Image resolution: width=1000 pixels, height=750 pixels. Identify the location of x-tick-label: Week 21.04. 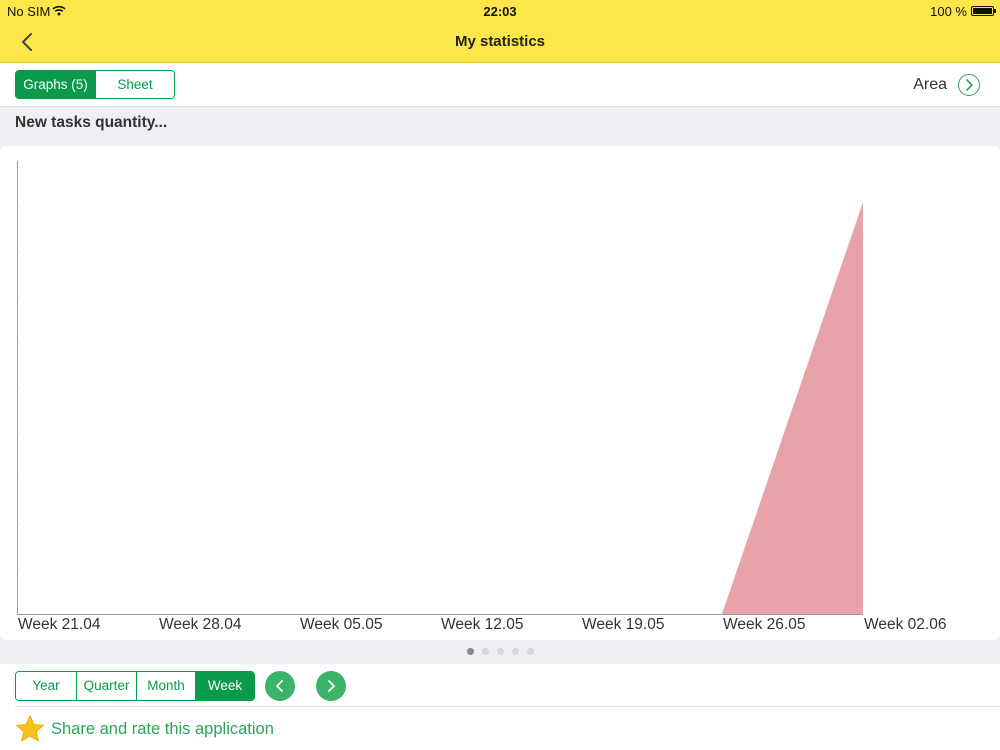
(59, 624).